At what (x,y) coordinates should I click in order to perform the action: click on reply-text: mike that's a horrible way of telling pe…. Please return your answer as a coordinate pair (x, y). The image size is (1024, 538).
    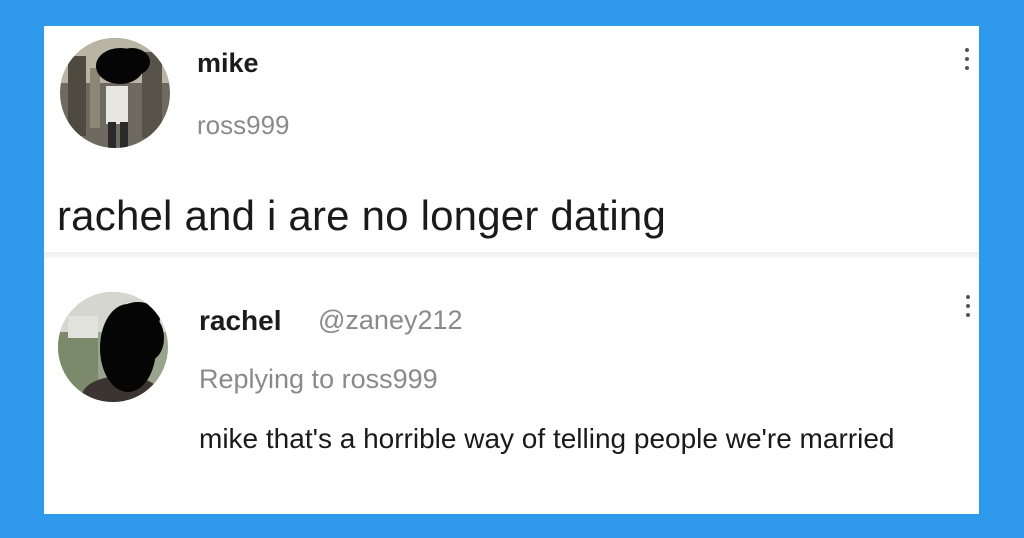
    Looking at the image, I should click on (547, 438).